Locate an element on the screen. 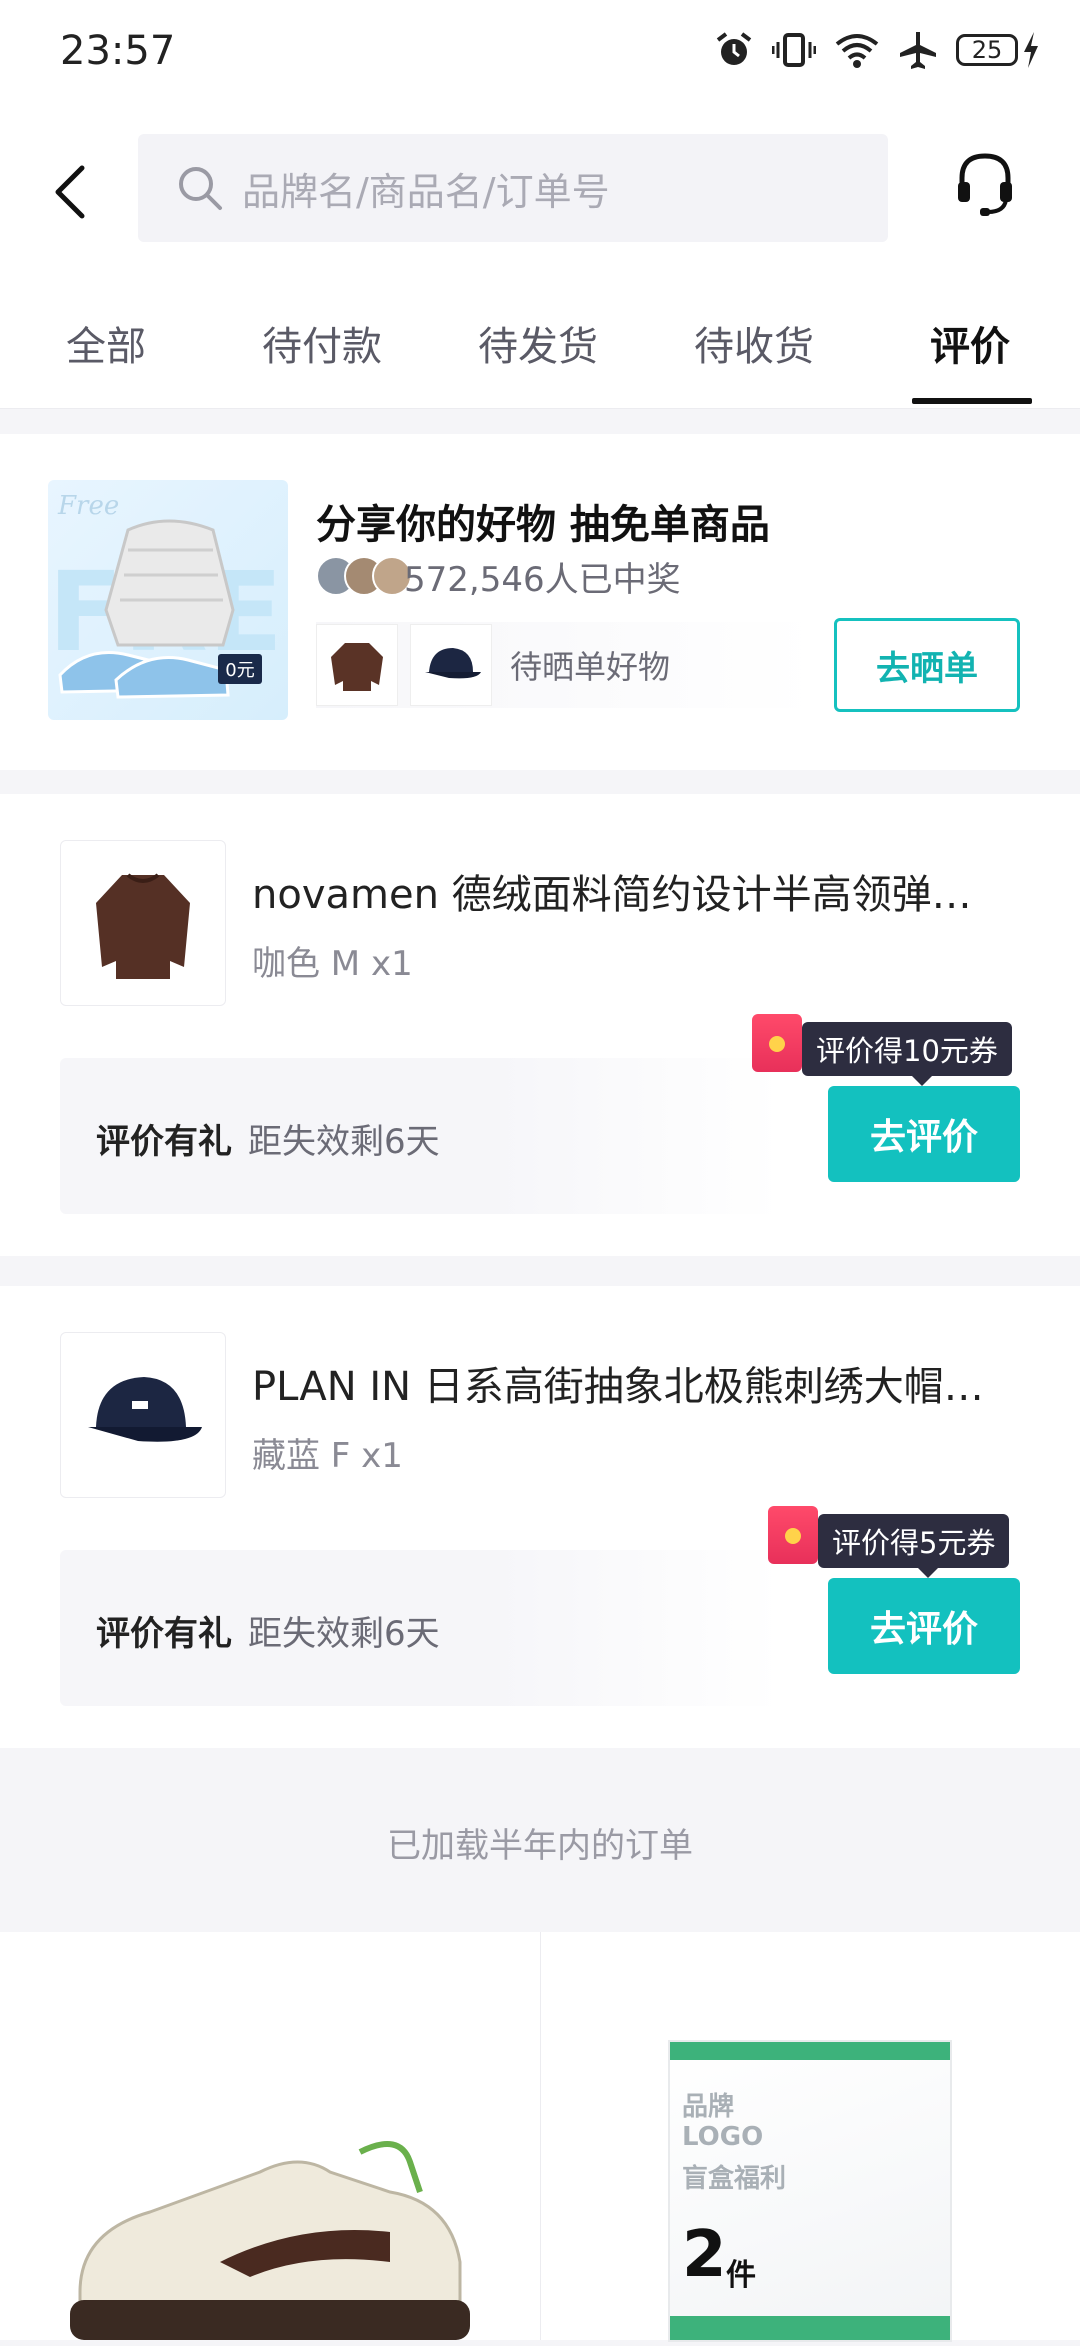 This screenshot has width=1080, height=2346. pending-share-row: 待晒单好物 is located at coordinates (566, 665).